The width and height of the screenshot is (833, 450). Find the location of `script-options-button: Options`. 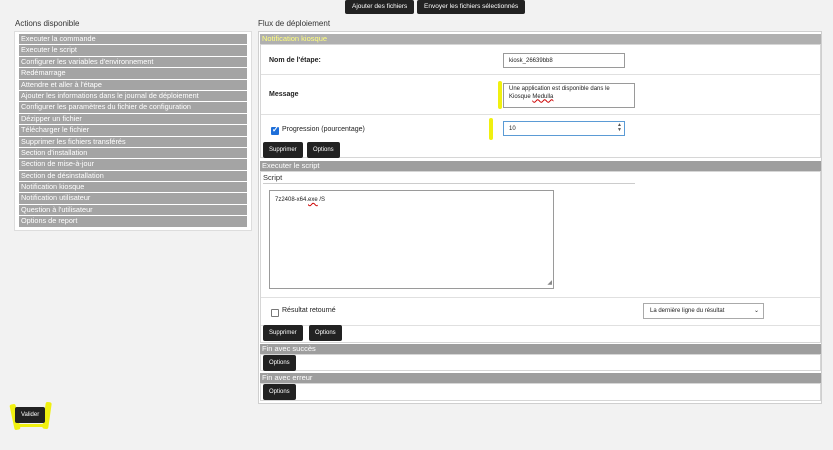

script-options-button: Options is located at coordinates (325, 333).